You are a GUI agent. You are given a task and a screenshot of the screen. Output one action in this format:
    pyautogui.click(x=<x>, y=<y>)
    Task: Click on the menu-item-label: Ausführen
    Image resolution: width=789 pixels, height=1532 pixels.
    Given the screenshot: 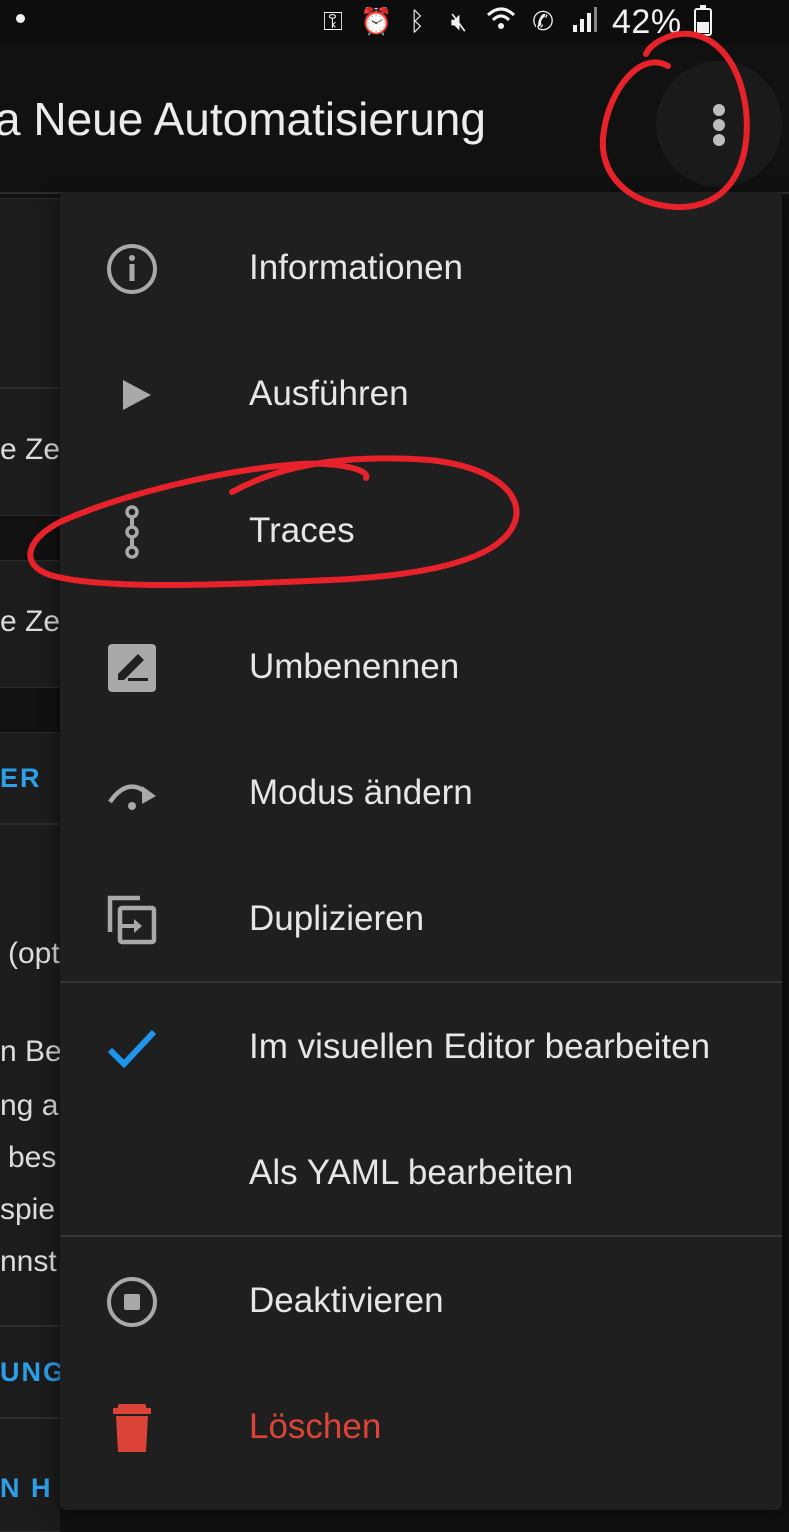 What is the action you would take?
    pyautogui.click(x=329, y=393)
    